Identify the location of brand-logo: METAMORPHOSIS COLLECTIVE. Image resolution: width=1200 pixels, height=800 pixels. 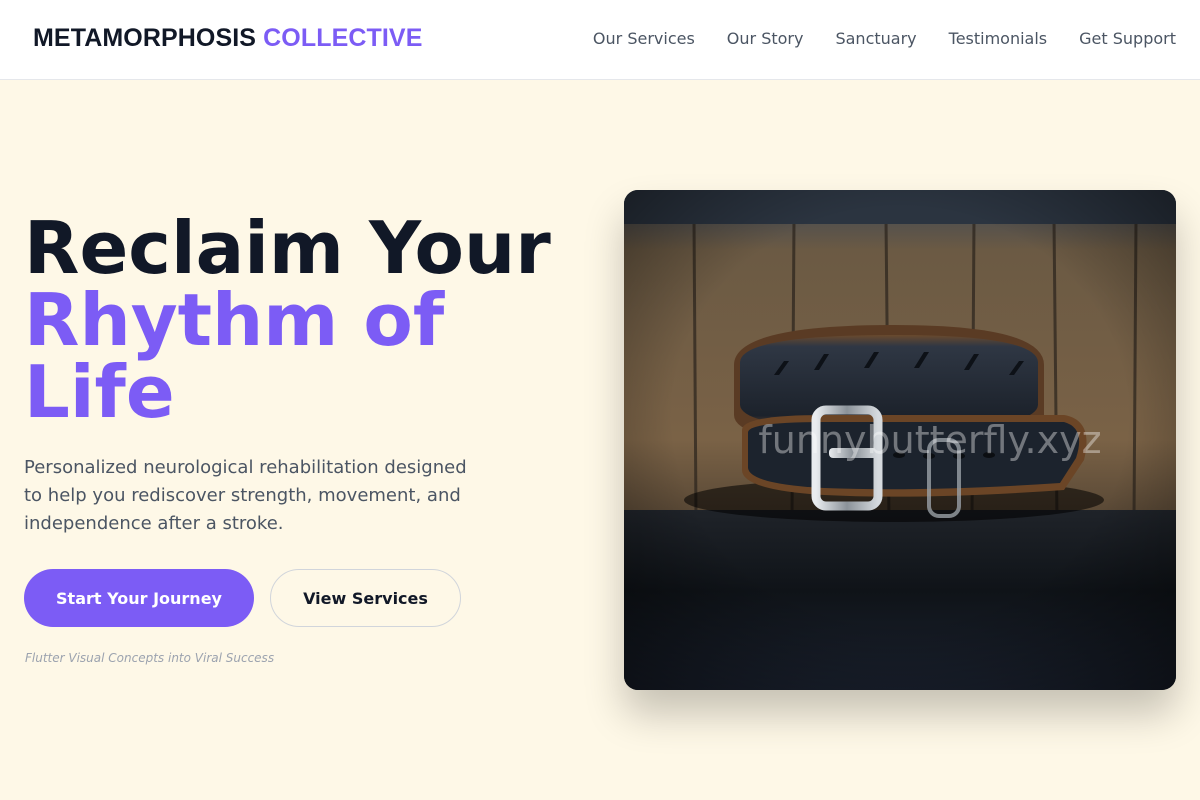
(227, 38).